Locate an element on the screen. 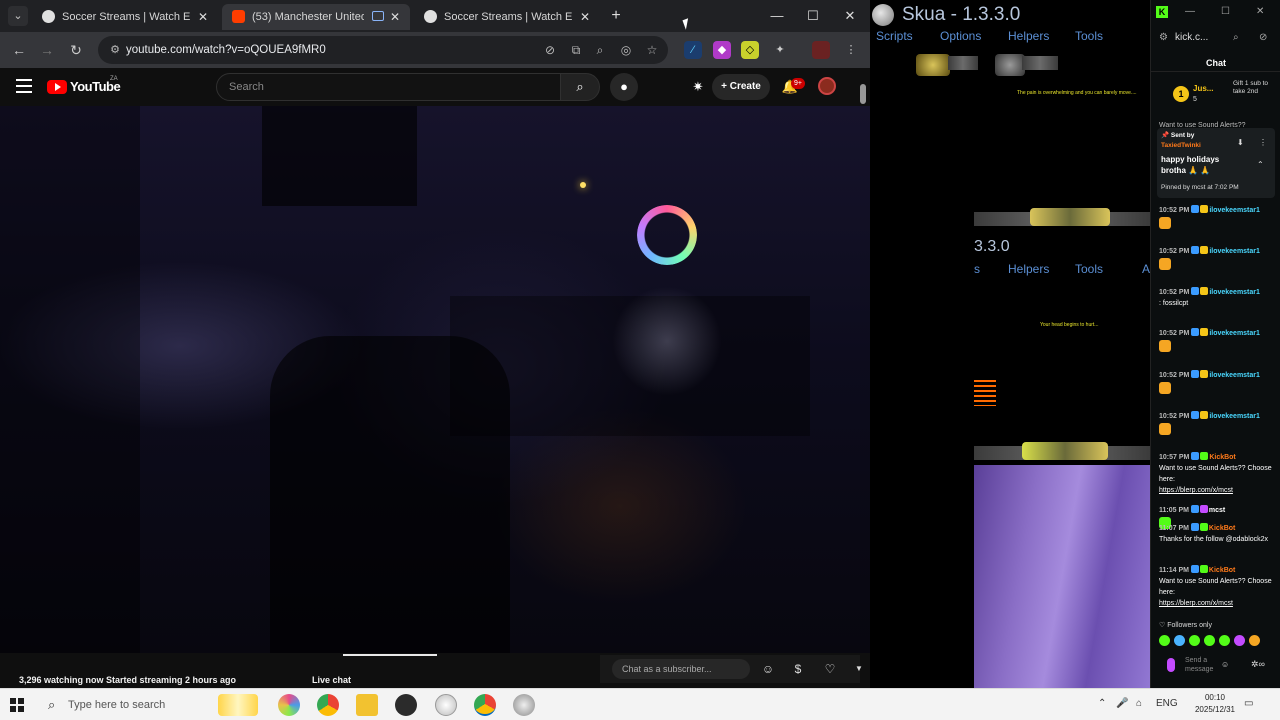  chrome-icon is located at coordinates (328, 705).